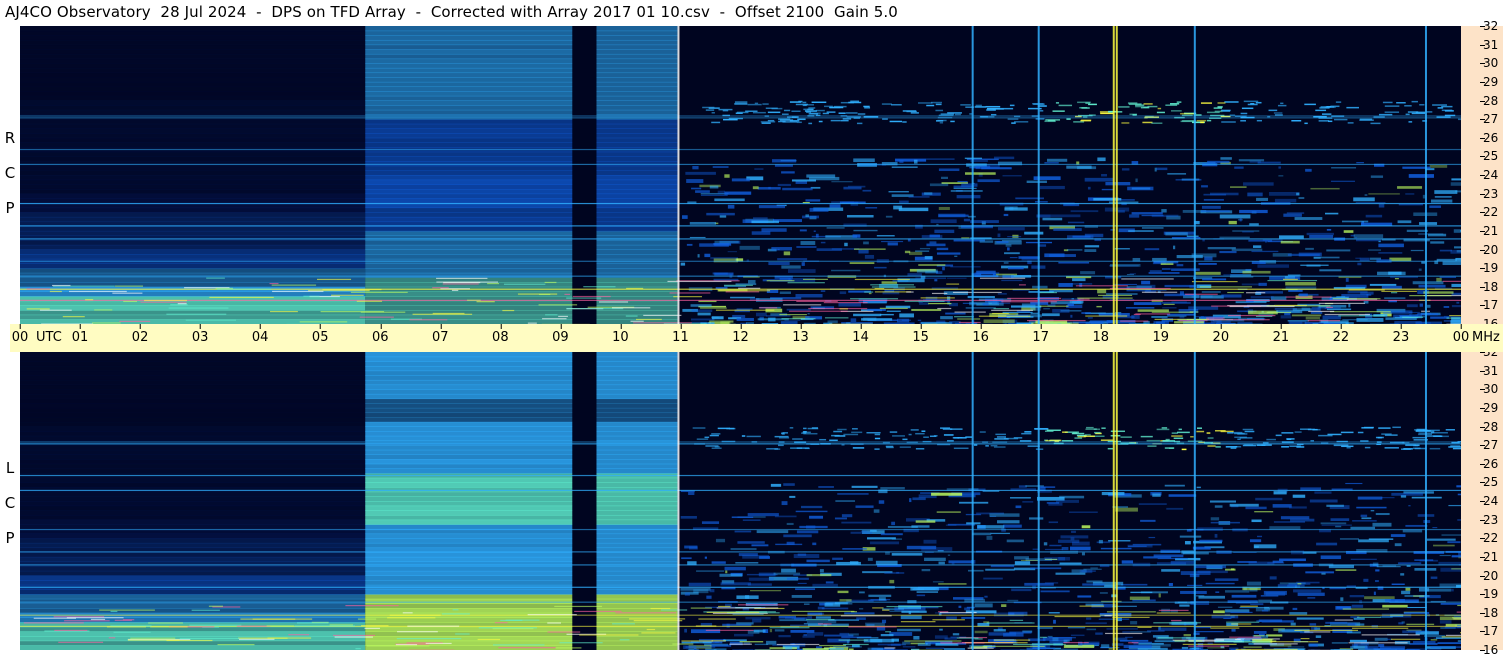 This screenshot has height=672, width=1503. What do you see at coordinates (1341, 334) in the screenshot?
I see `time-tick-label: 22` at bounding box center [1341, 334].